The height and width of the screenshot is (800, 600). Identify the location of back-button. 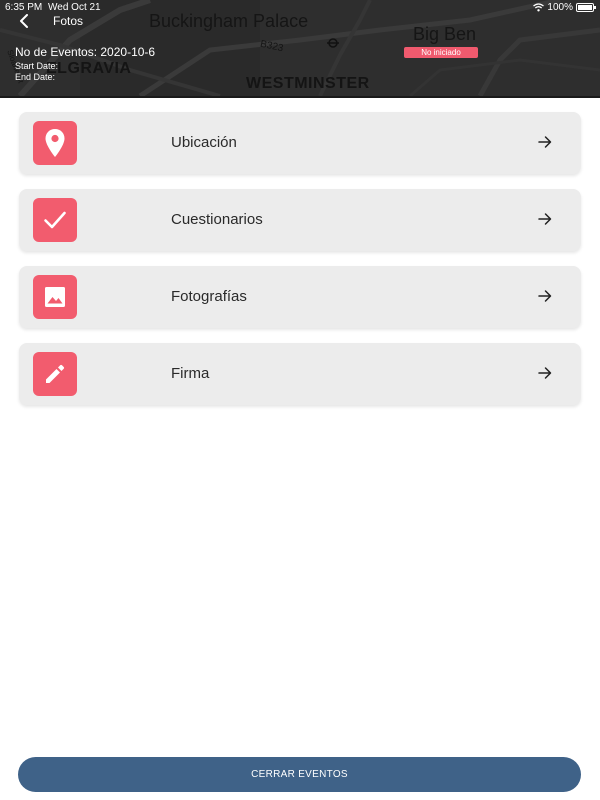
(24, 21).